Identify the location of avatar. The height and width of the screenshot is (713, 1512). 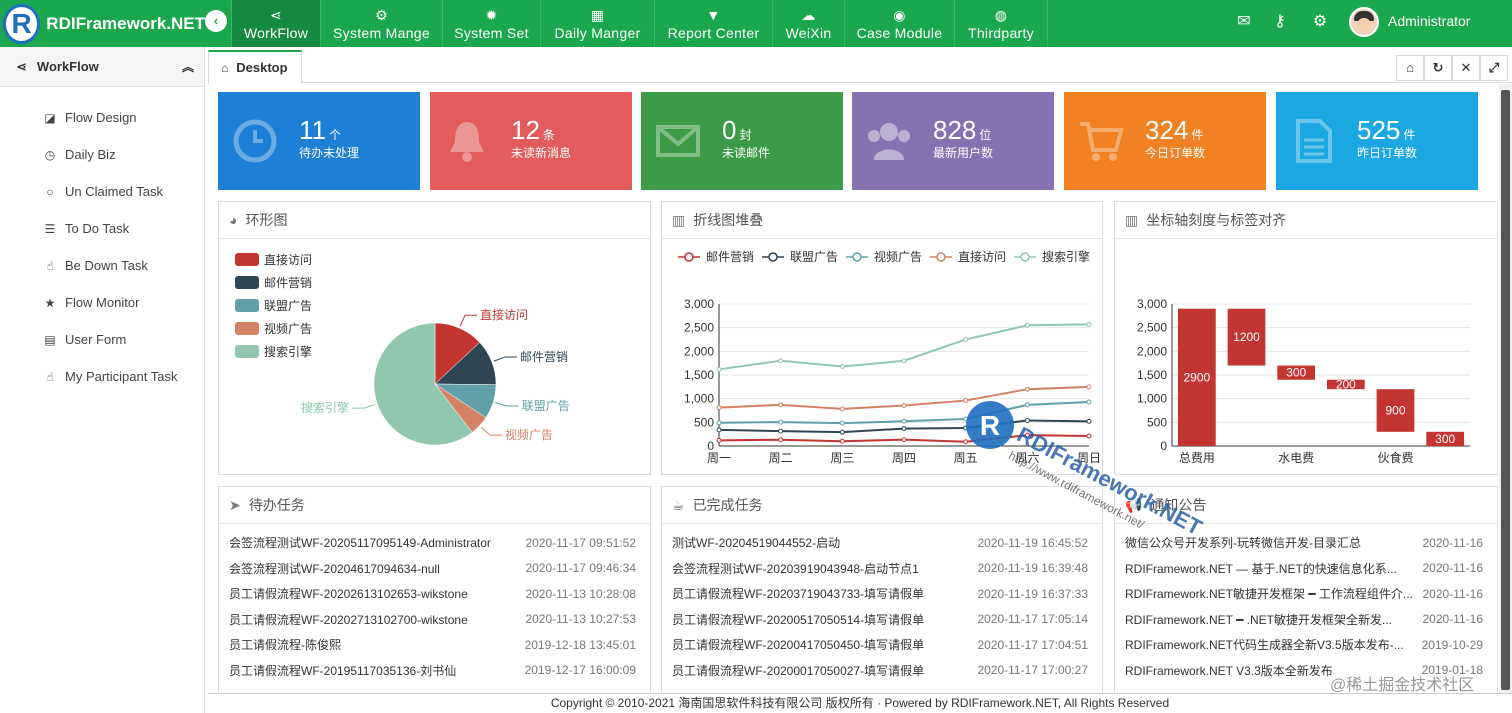
(1364, 22).